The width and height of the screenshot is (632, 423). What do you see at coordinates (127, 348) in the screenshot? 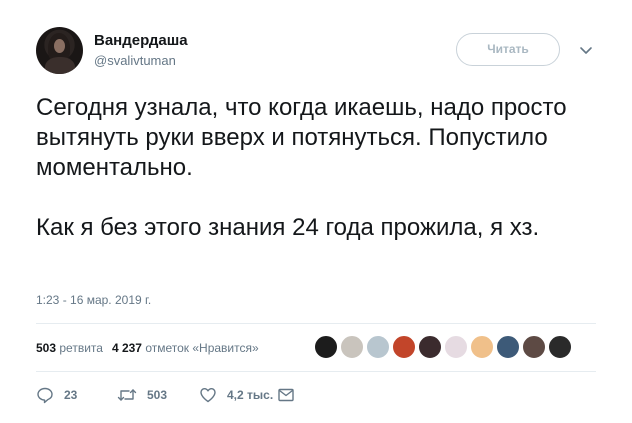
I see `likes-count: 4 237` at bounding box center [127, 348].